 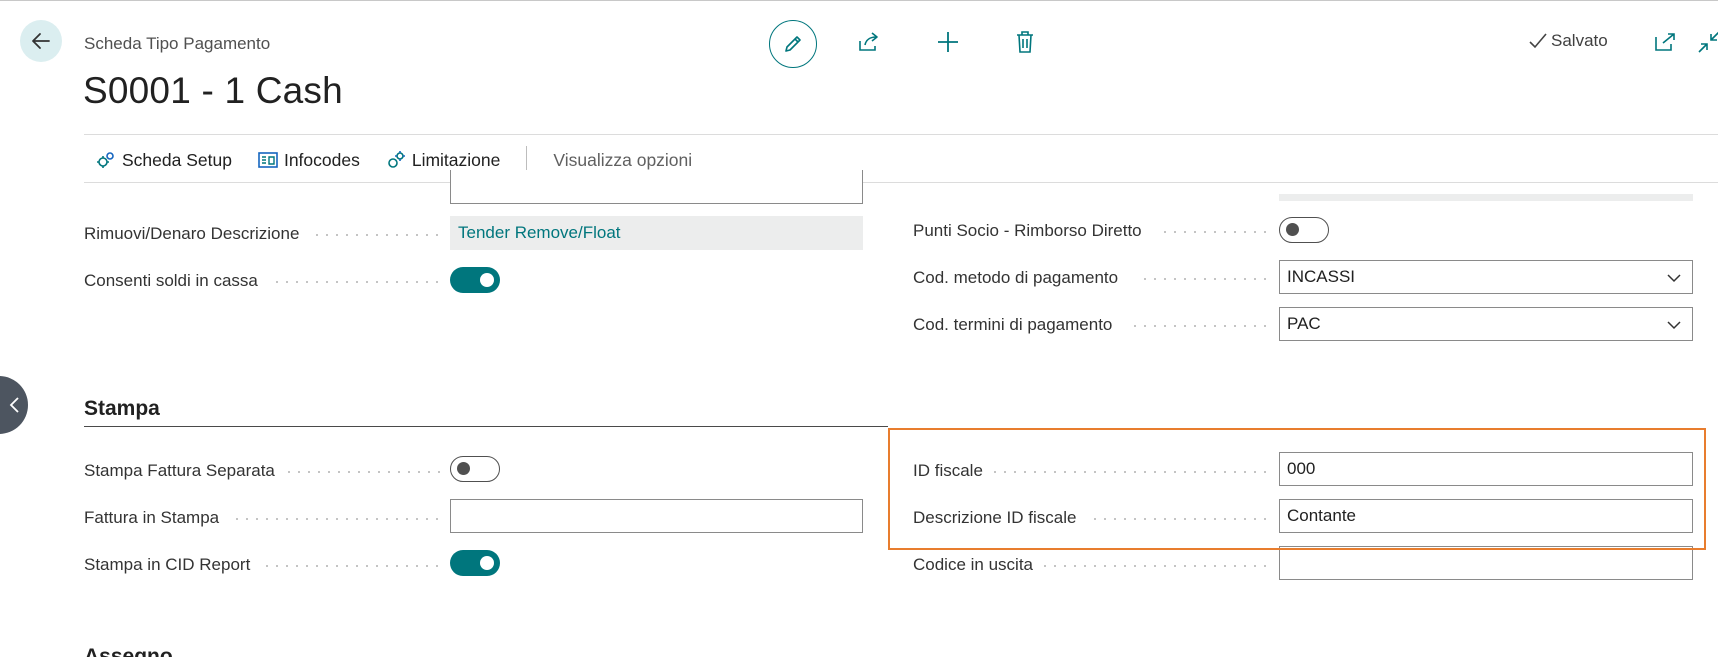 What do you see at coordinates (973, 564) in the screenshot?
I see `codice-uscita-label: Codice in uscita` at bounding box center [973, 564].